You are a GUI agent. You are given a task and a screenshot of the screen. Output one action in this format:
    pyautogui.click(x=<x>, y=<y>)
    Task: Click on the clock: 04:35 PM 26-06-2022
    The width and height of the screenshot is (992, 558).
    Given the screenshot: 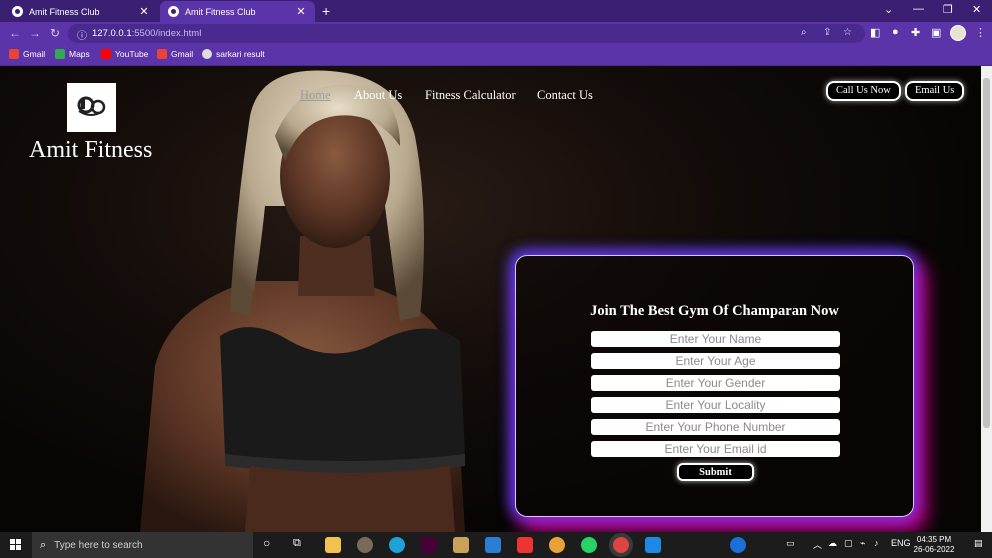 What is the action you would take?
    pyautogui.click(x=934, y=545)
    